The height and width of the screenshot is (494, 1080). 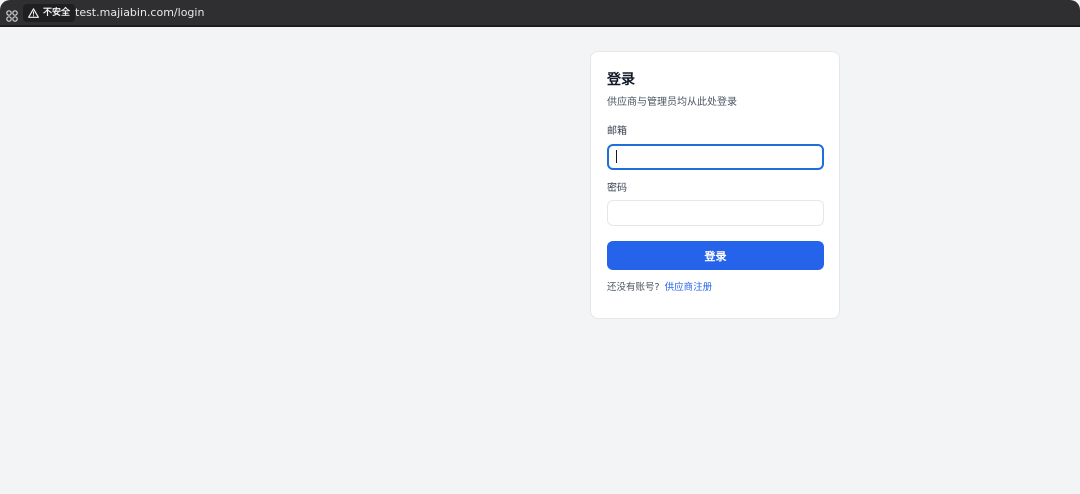 I want to click on login-button: 登录, so click(x=715, y=255).